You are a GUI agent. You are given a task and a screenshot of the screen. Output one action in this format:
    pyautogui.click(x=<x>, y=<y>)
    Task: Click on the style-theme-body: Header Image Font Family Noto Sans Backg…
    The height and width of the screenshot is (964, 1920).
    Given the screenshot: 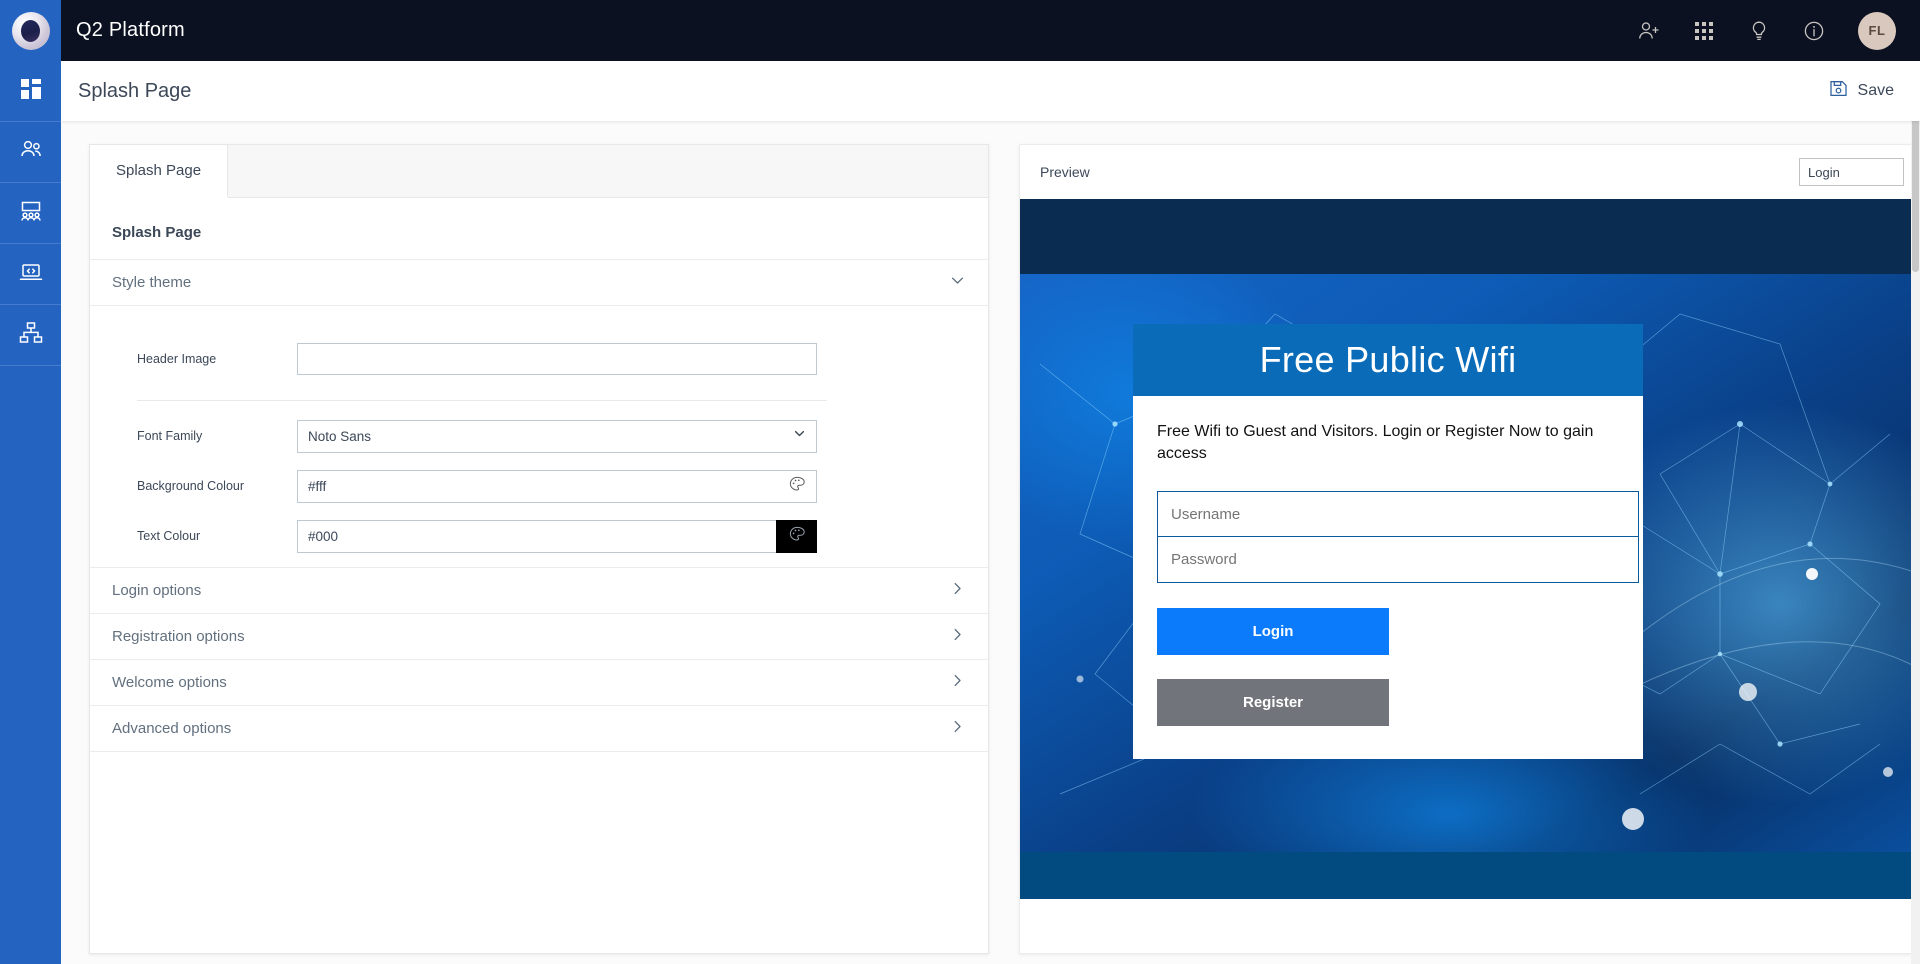 What is the action you would take?
    pyautogui.click(x=539, y=437)
    